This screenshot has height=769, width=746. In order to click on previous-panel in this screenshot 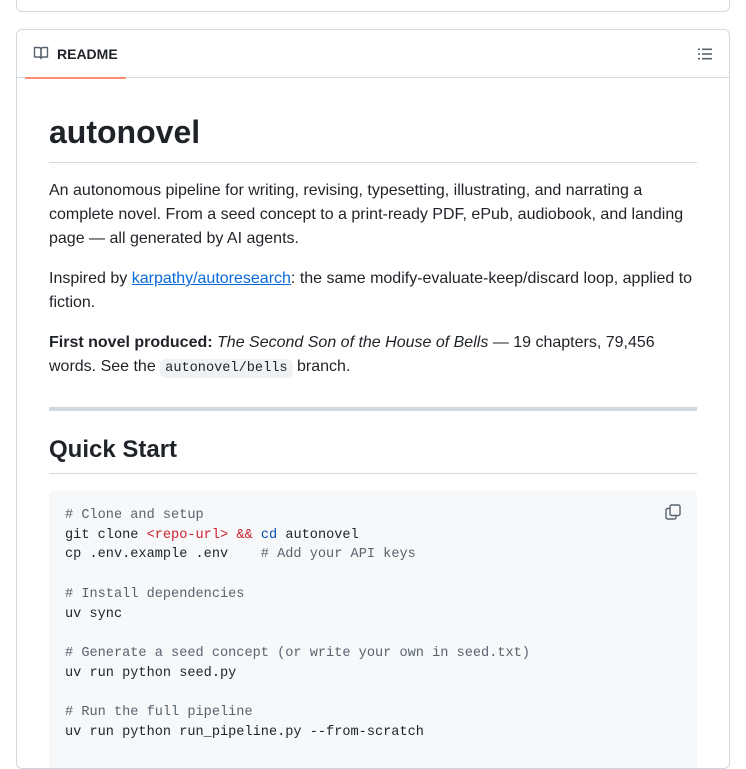, I will do `click(373, 6)`.